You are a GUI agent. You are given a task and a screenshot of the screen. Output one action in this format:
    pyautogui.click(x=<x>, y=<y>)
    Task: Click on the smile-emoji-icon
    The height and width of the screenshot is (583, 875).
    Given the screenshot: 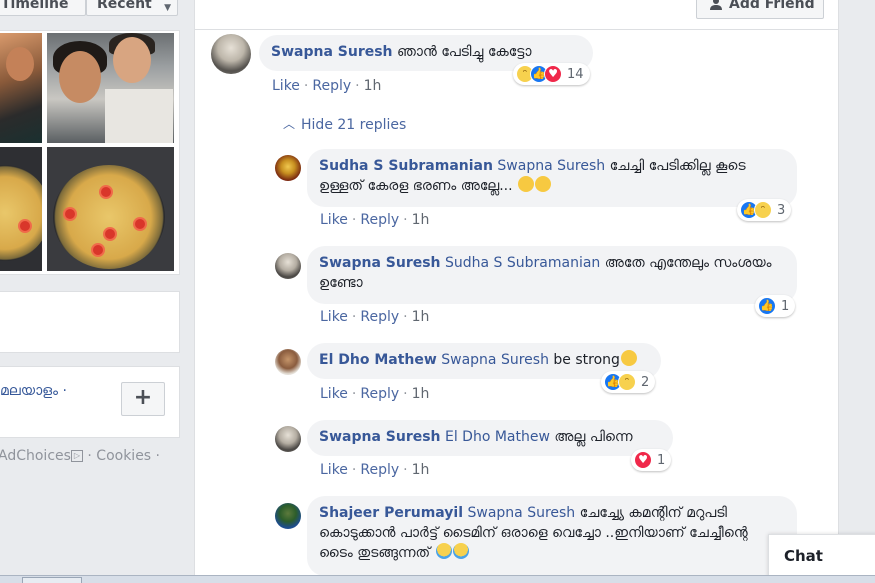 What is the action you would take?
    pyautogui.click(x=628, y=358)
    